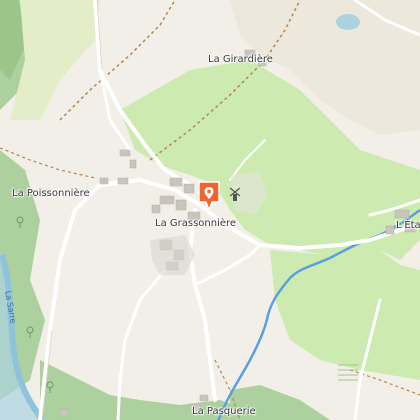 This screenshot has width=420, height=420. I want to click on pond, so click(348, 22).